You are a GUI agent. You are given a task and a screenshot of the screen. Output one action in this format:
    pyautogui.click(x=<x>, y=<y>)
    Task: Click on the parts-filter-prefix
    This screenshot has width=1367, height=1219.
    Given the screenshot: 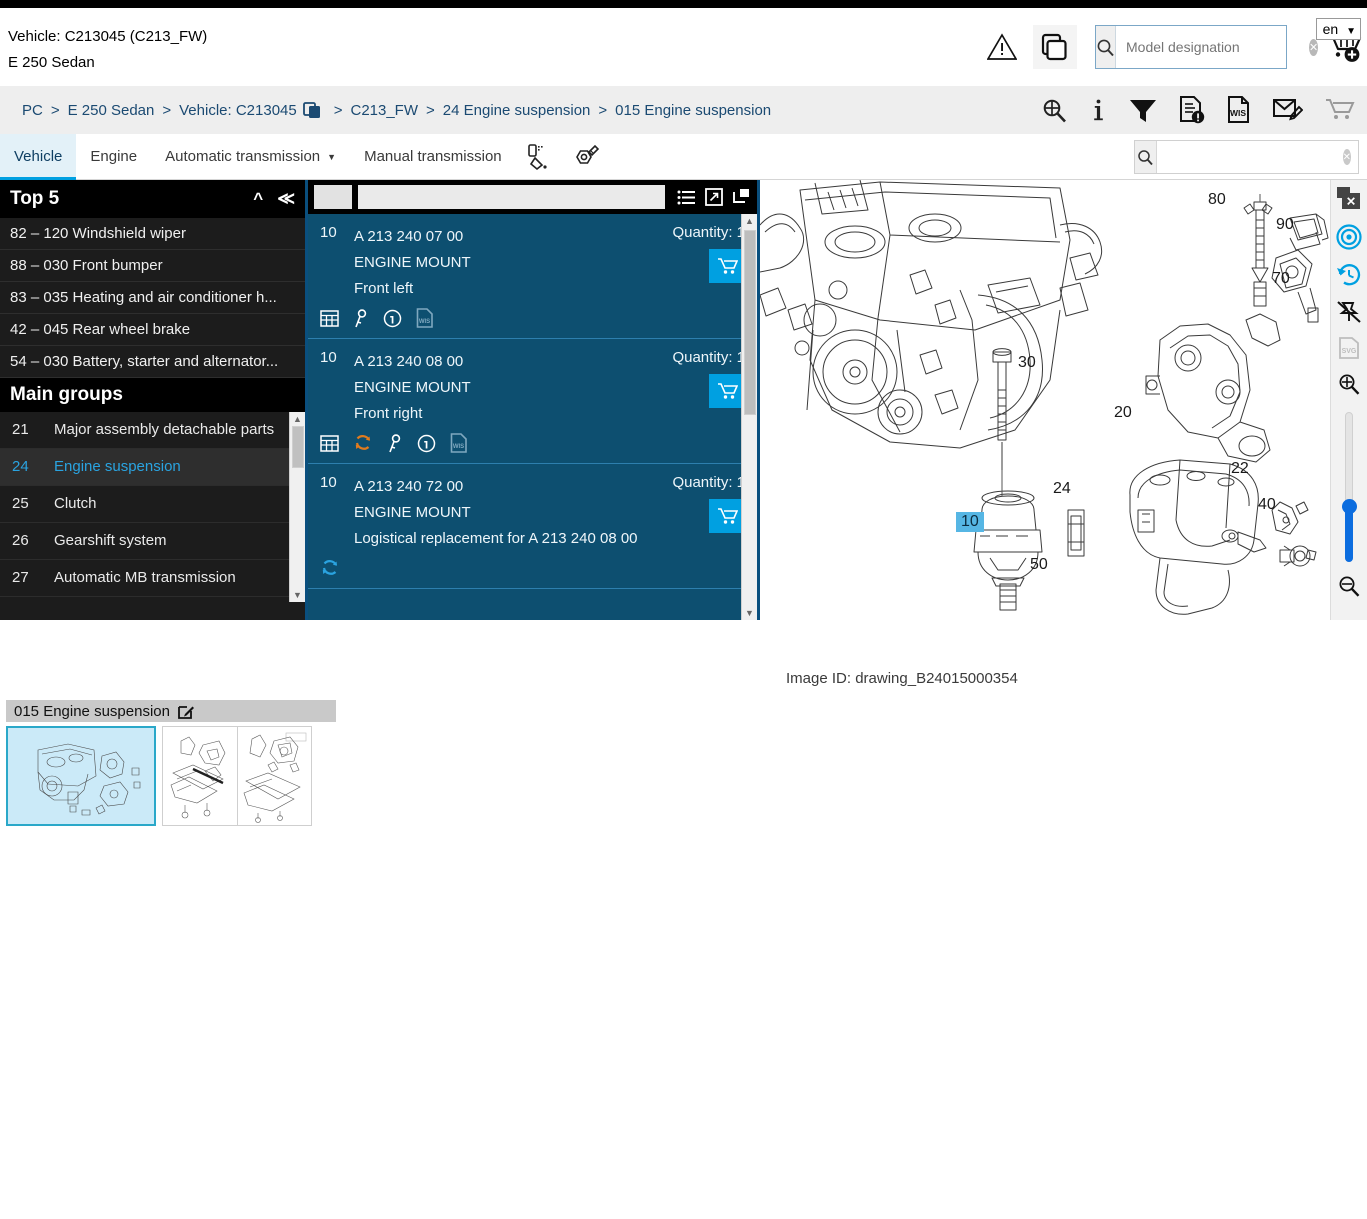 What is the action you would take?
    pyautogui.click(x=333, y=197)
    